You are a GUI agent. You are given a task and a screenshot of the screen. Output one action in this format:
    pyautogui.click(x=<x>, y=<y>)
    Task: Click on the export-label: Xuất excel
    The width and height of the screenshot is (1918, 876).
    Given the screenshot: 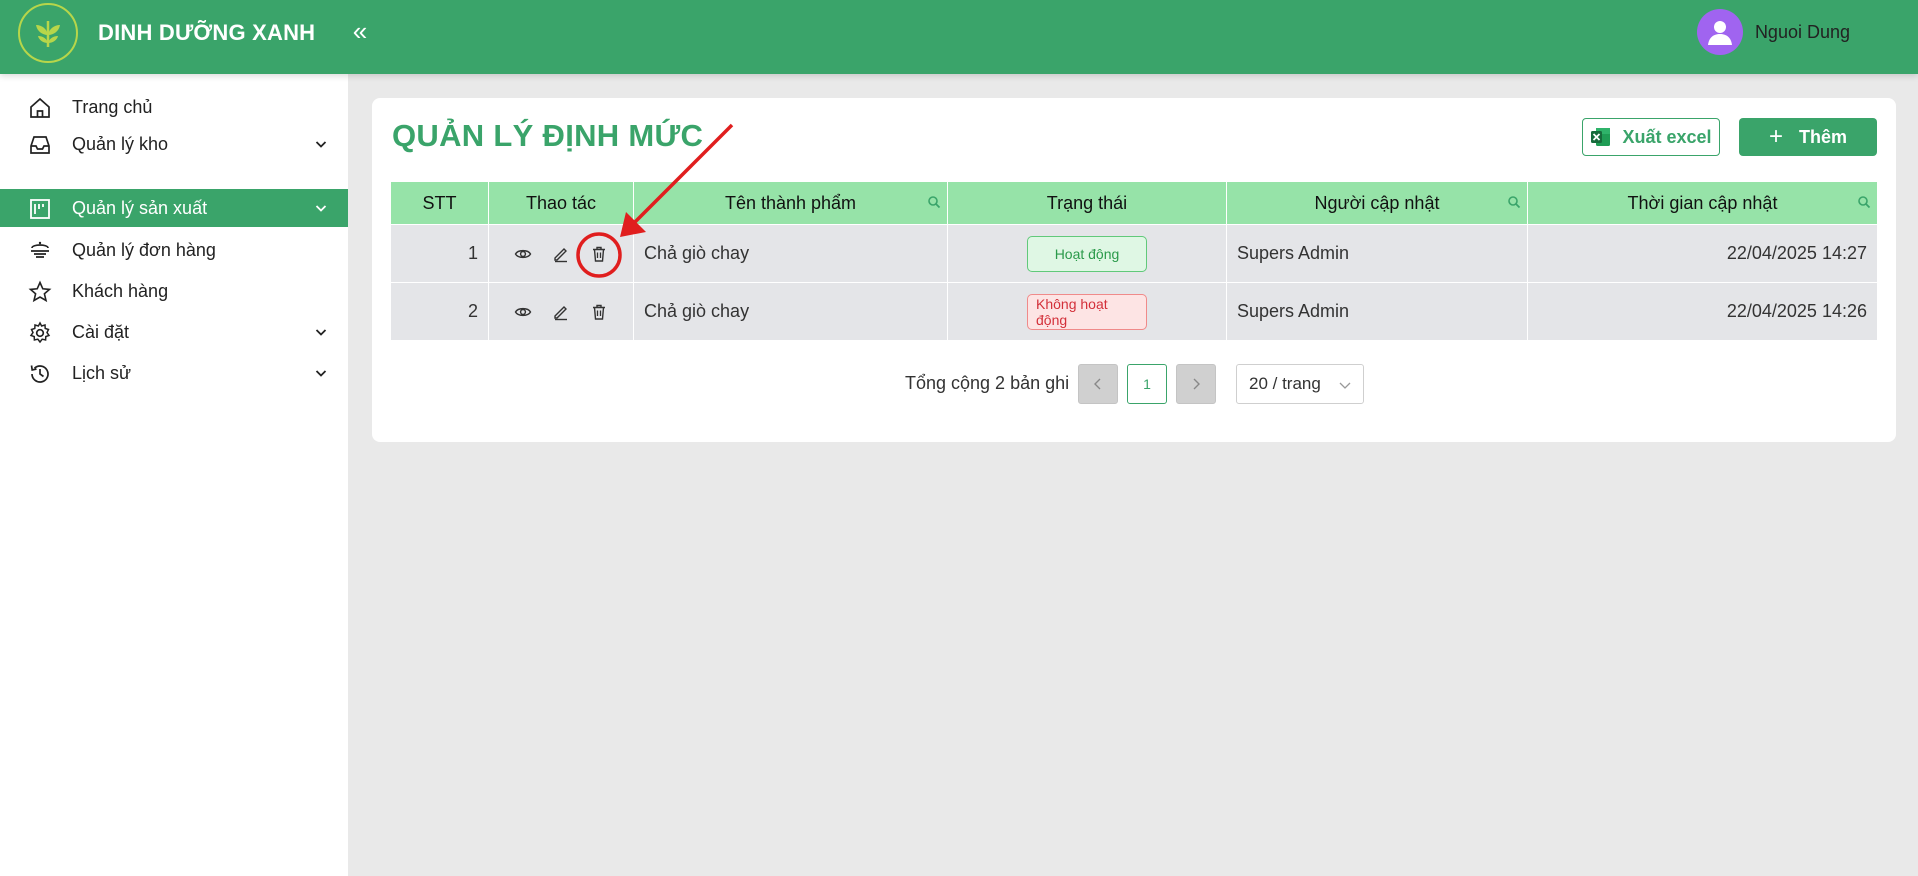 What is the action you would take?
    pyautogui.click(x=1667, y=136)
    